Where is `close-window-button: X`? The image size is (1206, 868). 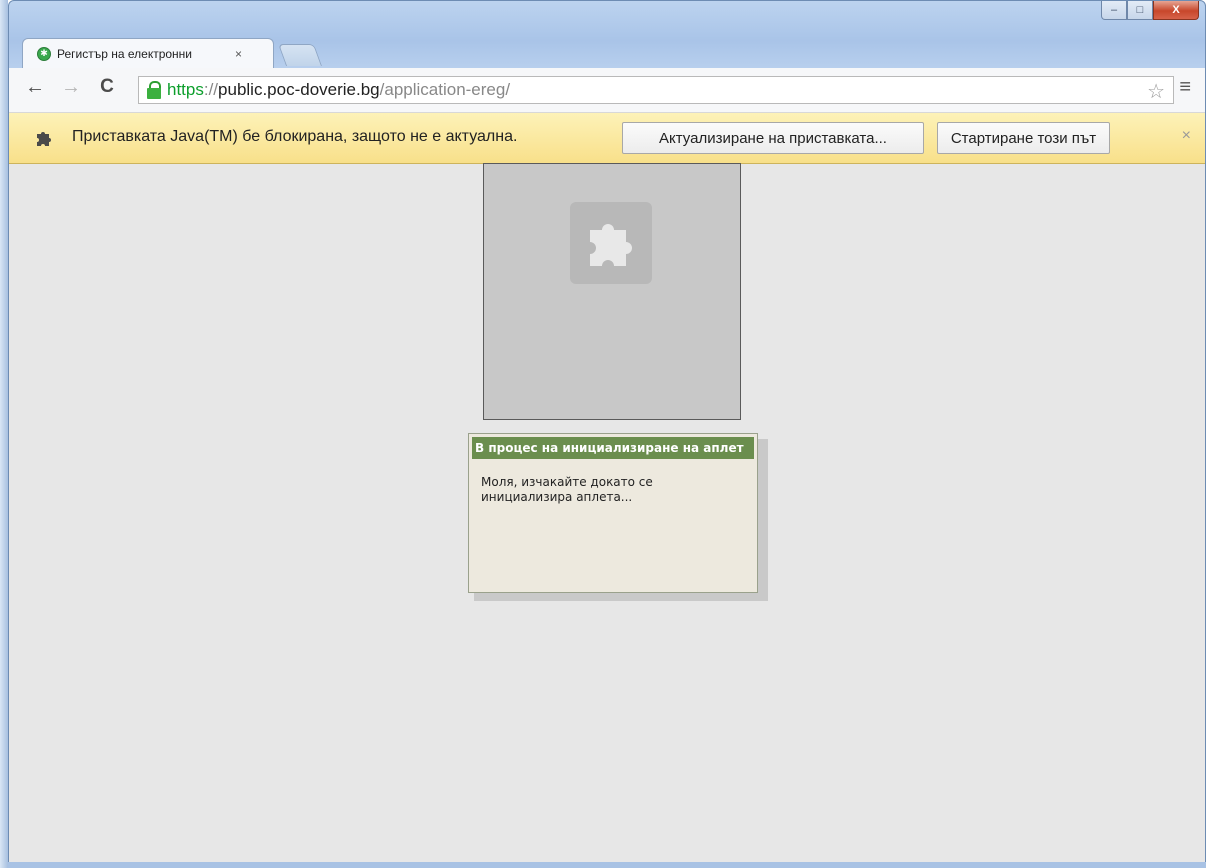 close-window-button: X is located at coordinates (1176, 10).